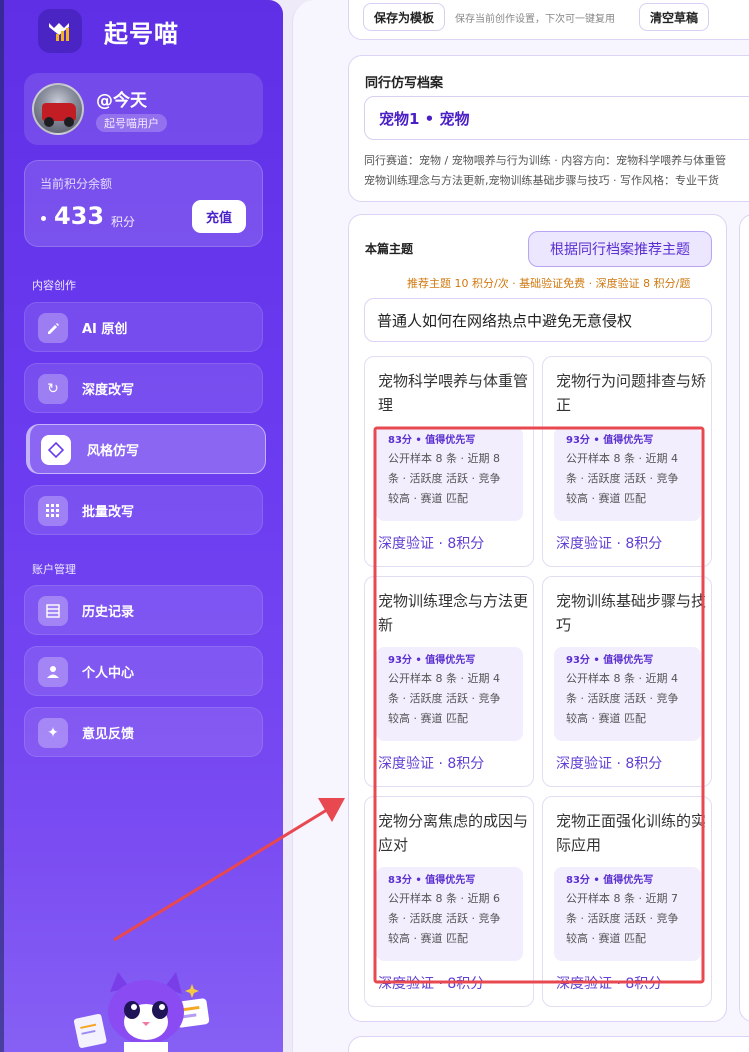 Image resolution: width=749 pixels, height=1052 pixels. I want to click on app-title: 起号喵, so click(141, 34).